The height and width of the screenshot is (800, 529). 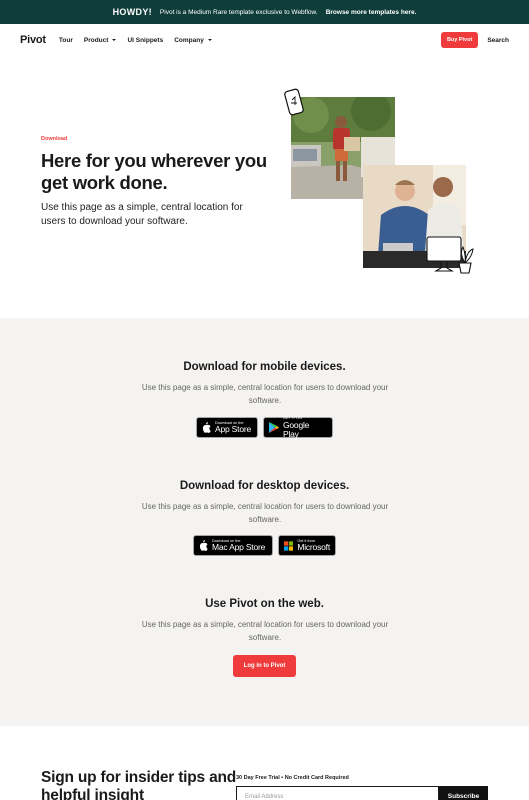 I want to click on app-store-button: Download on the App Store, so click(x=227, y=427).